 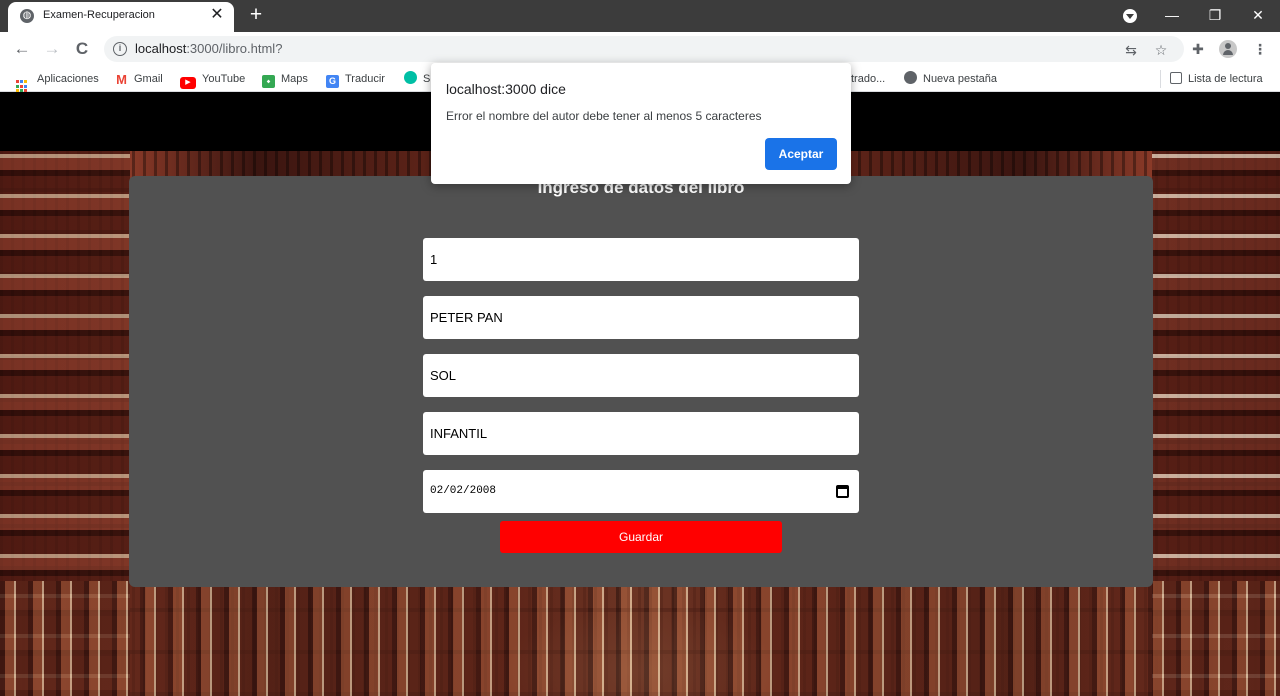 What do you see at coordinates (641, 433) in the screenshot?
I see `book-genre-input: INFANTIL` at bounding box center [641, 433].